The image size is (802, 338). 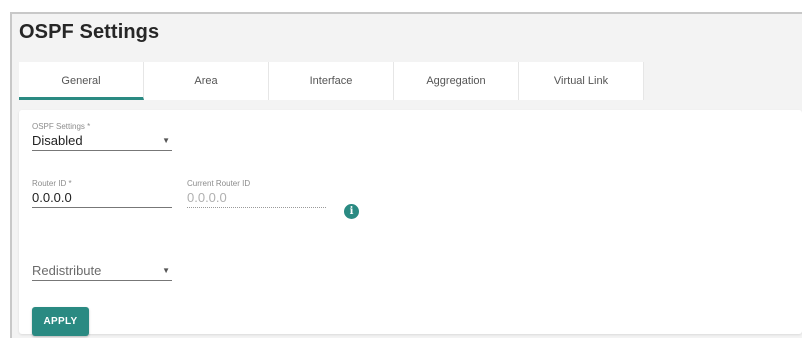 What do you see at coordinates (61, 126) in the screenshot?
I see `ospf-settings-label: OSPF Settings *` at bounding box center [61, 126].